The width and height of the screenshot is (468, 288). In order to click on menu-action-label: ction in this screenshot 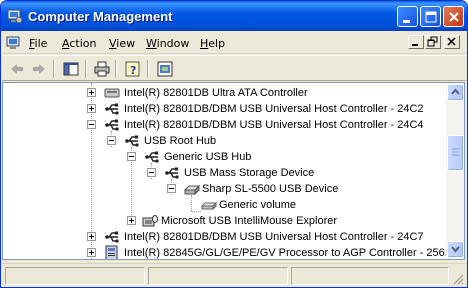, I will do `click(83, 43)`.